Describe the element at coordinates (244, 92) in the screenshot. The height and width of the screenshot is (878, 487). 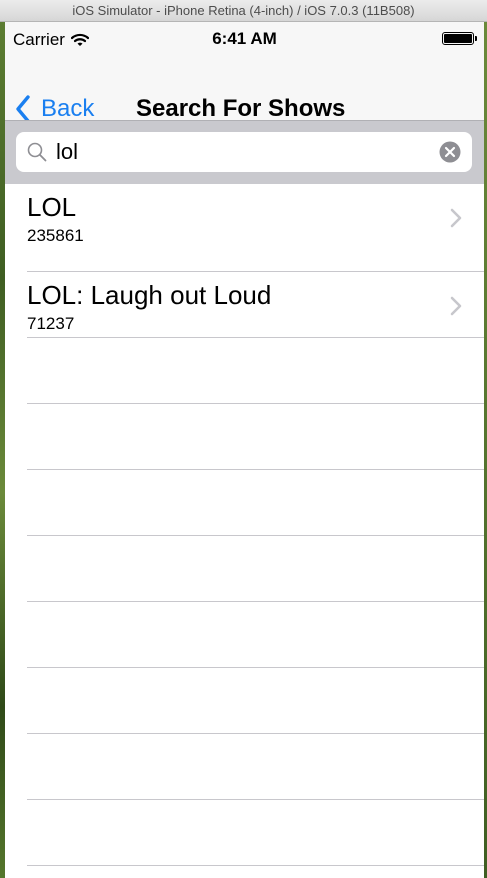
I see `navigation-bar: Back Search For Shows` at that location.